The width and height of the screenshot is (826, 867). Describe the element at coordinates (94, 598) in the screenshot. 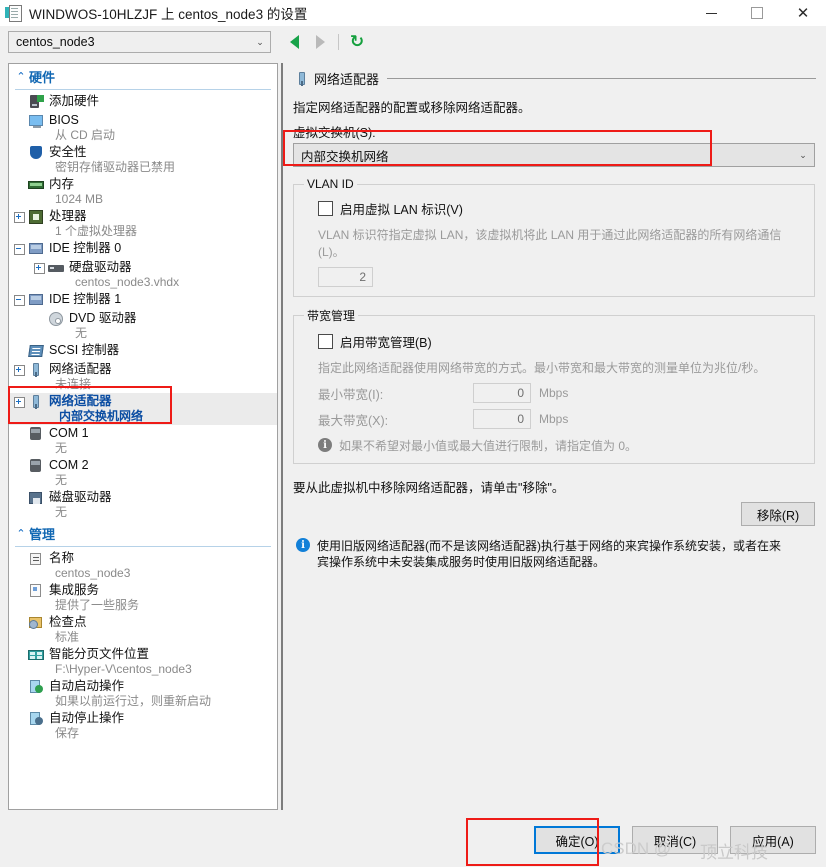

I see `tree-item-text: 集成服务 提供了一些服务` at that location.